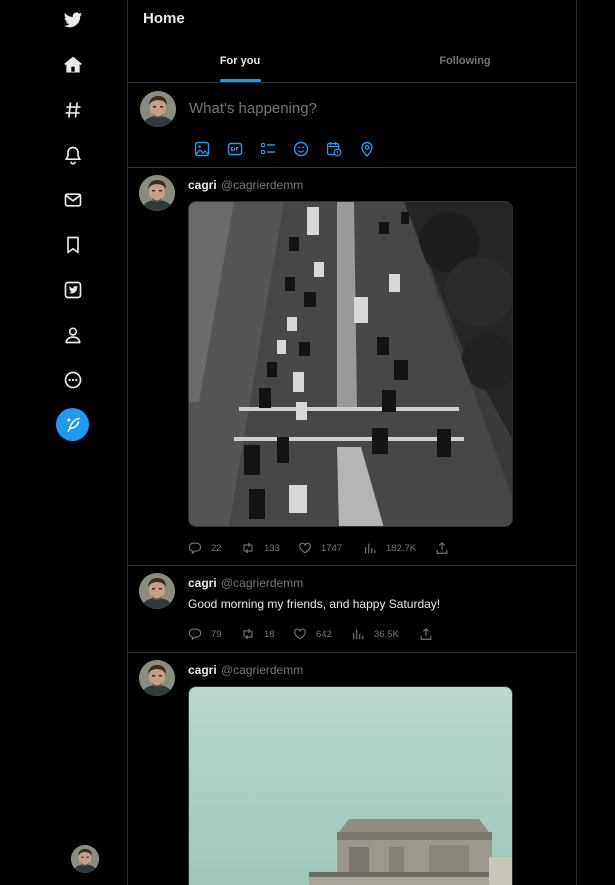 This screenshot has width=615, height=885. Describe the element at coordinates (235, 149) in the screenshot. I see `gif-icon` at that location.